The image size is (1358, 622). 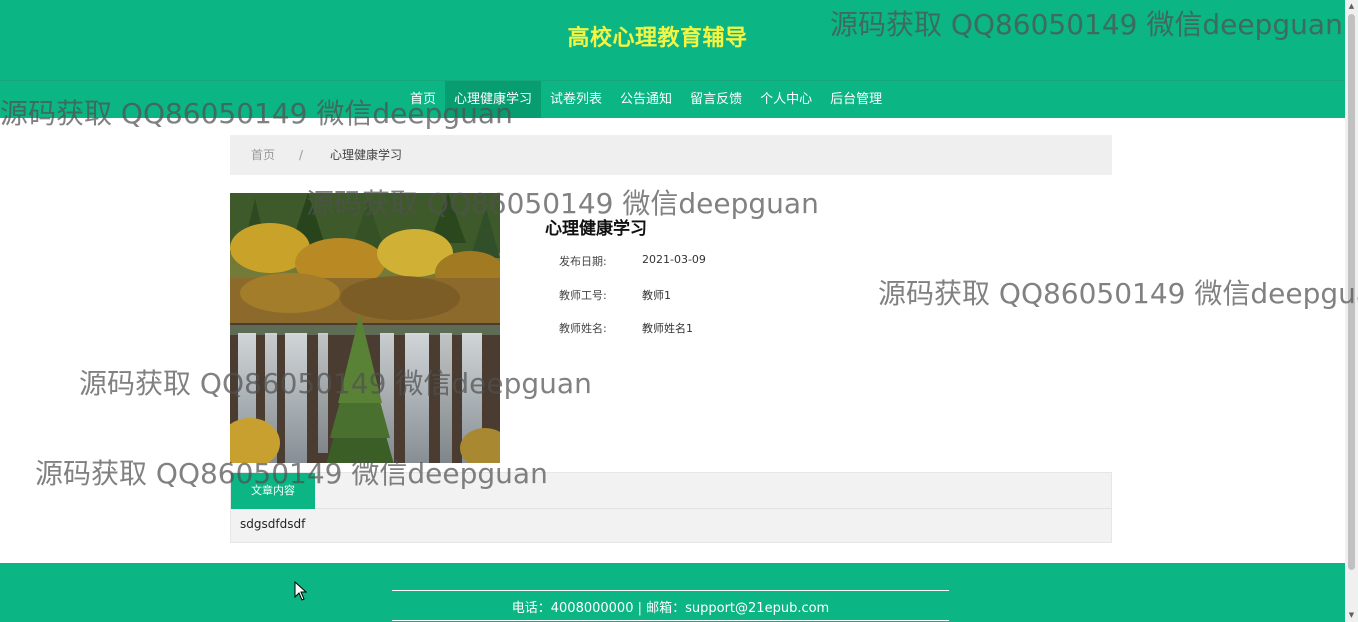 I want to click on teacher-id-value: 教师1, so click(x=656, y=295).